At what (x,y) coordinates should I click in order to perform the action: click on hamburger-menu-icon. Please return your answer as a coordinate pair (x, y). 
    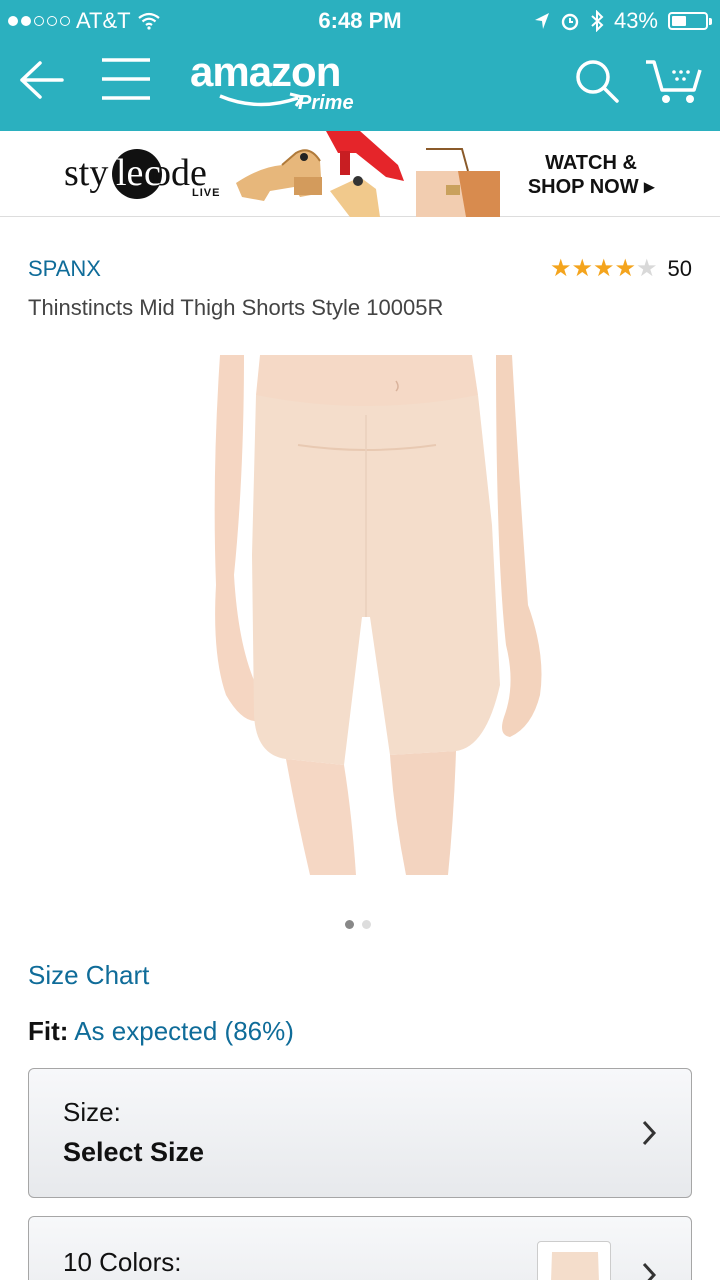
    Looking at the image, I should click on (126, 79).